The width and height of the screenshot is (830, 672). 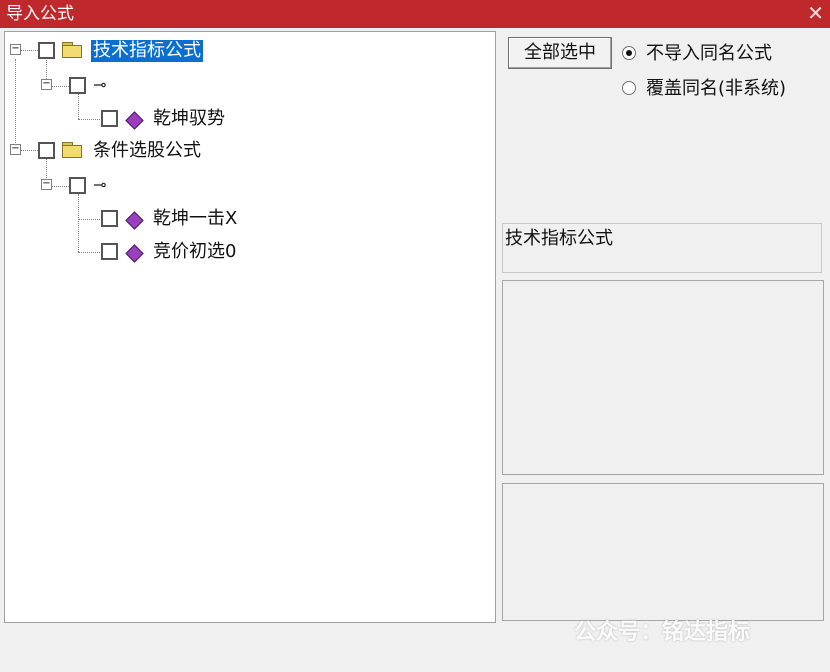 I want to click on title-bar: 导入公式 ✕, so click(x=415, y=14).